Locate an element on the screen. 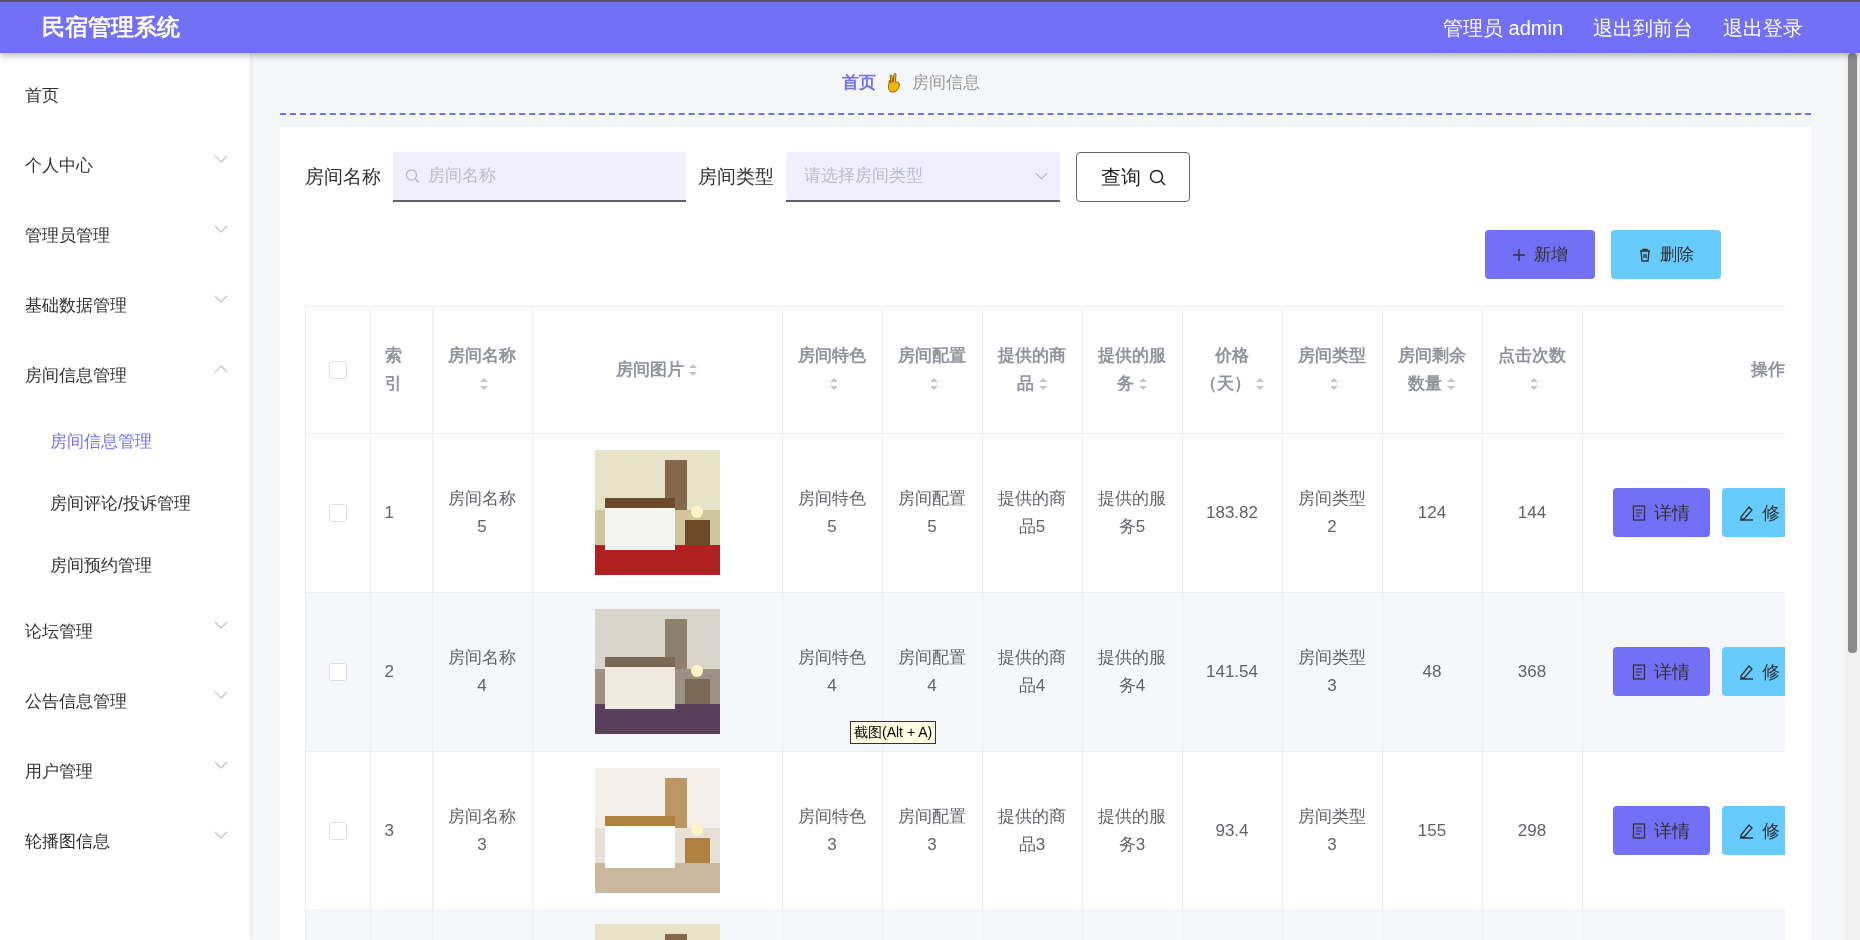 This screenshot has height=940, width=1860. table-cell: 提供的商品4 is located at coordinates (1032, 671).